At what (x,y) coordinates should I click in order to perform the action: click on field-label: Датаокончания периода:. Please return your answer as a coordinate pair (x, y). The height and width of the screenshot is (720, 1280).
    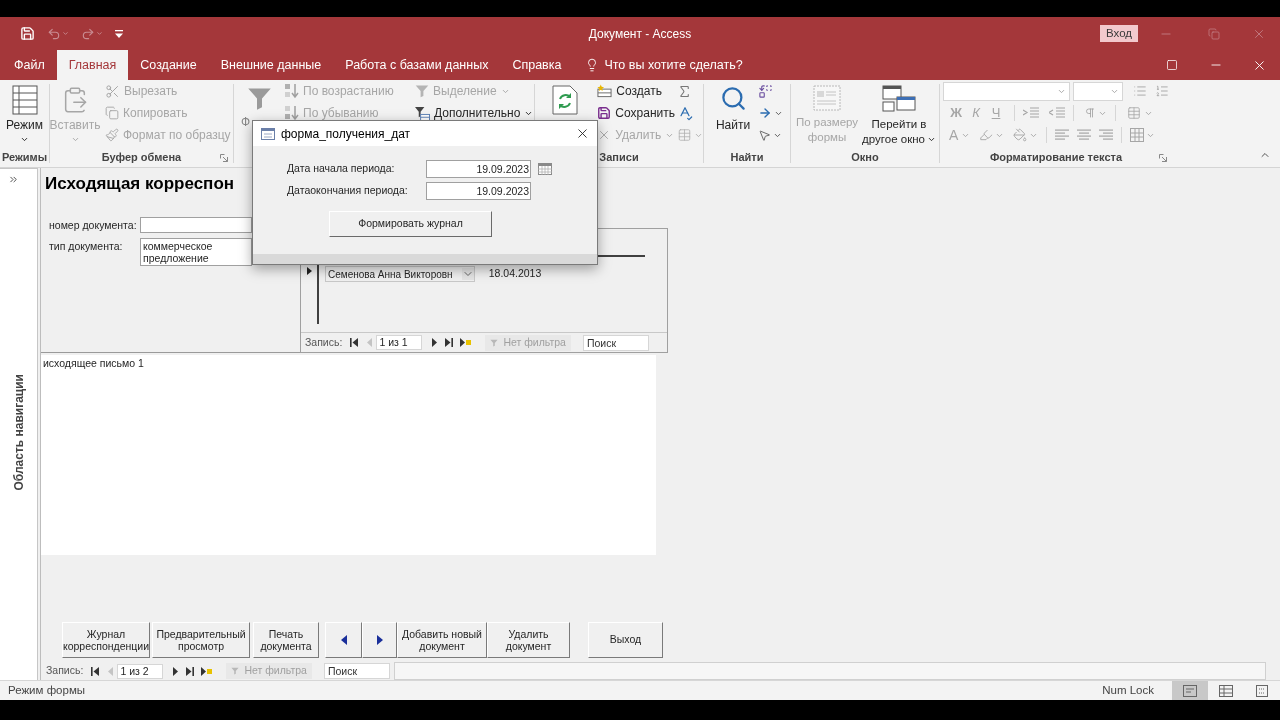
    Looking at the image, I should click on (348, 191).